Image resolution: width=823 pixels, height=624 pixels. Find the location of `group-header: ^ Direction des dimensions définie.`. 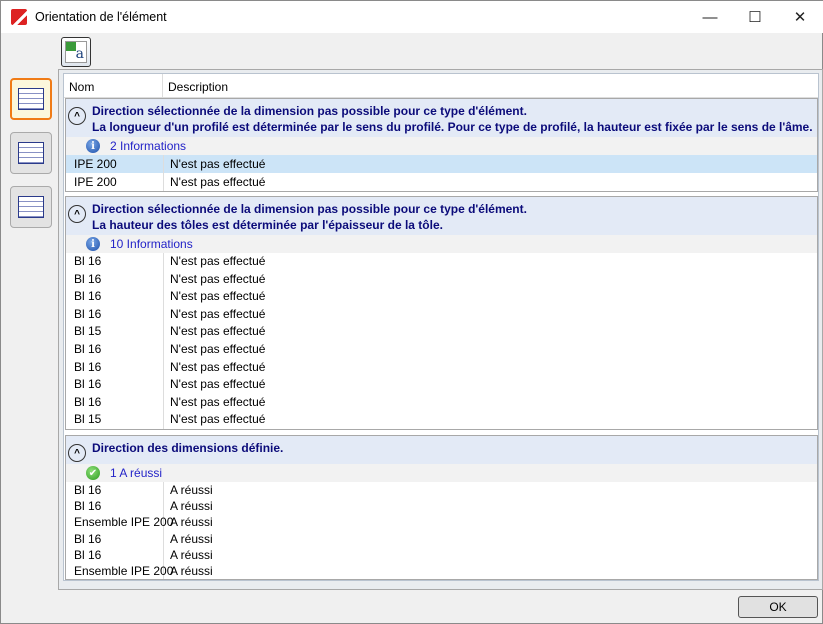

group-header: ^ Direction des dimensions définie. is located at coordinates (441, 450).